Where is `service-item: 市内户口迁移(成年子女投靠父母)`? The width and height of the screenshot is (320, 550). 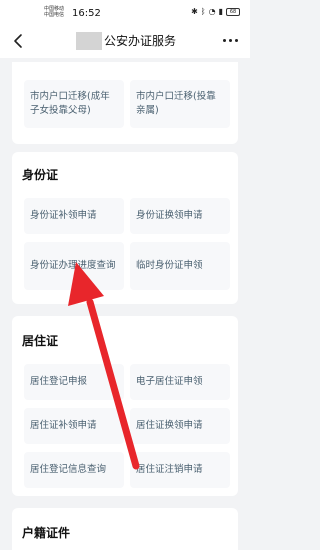
service-item: 市内户口迁移(成年子女投靠父母) is located at coordinates (74, 104).